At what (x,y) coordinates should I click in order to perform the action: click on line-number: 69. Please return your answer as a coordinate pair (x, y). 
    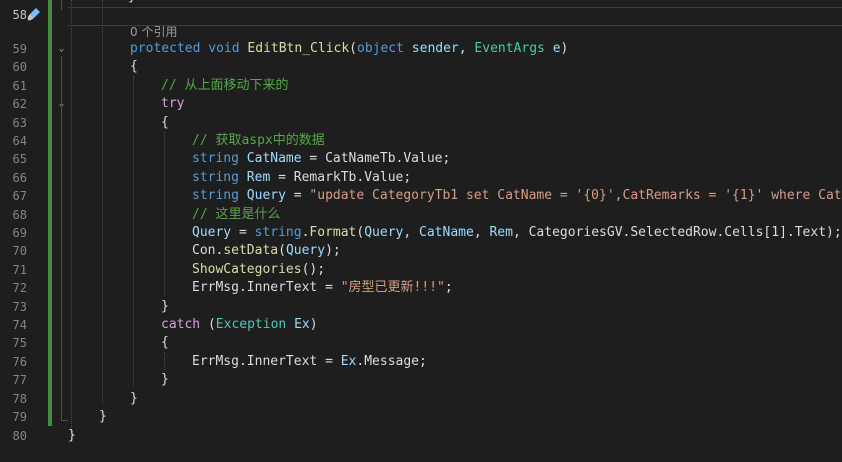
    Looking at the image, I should click on (19, 233).